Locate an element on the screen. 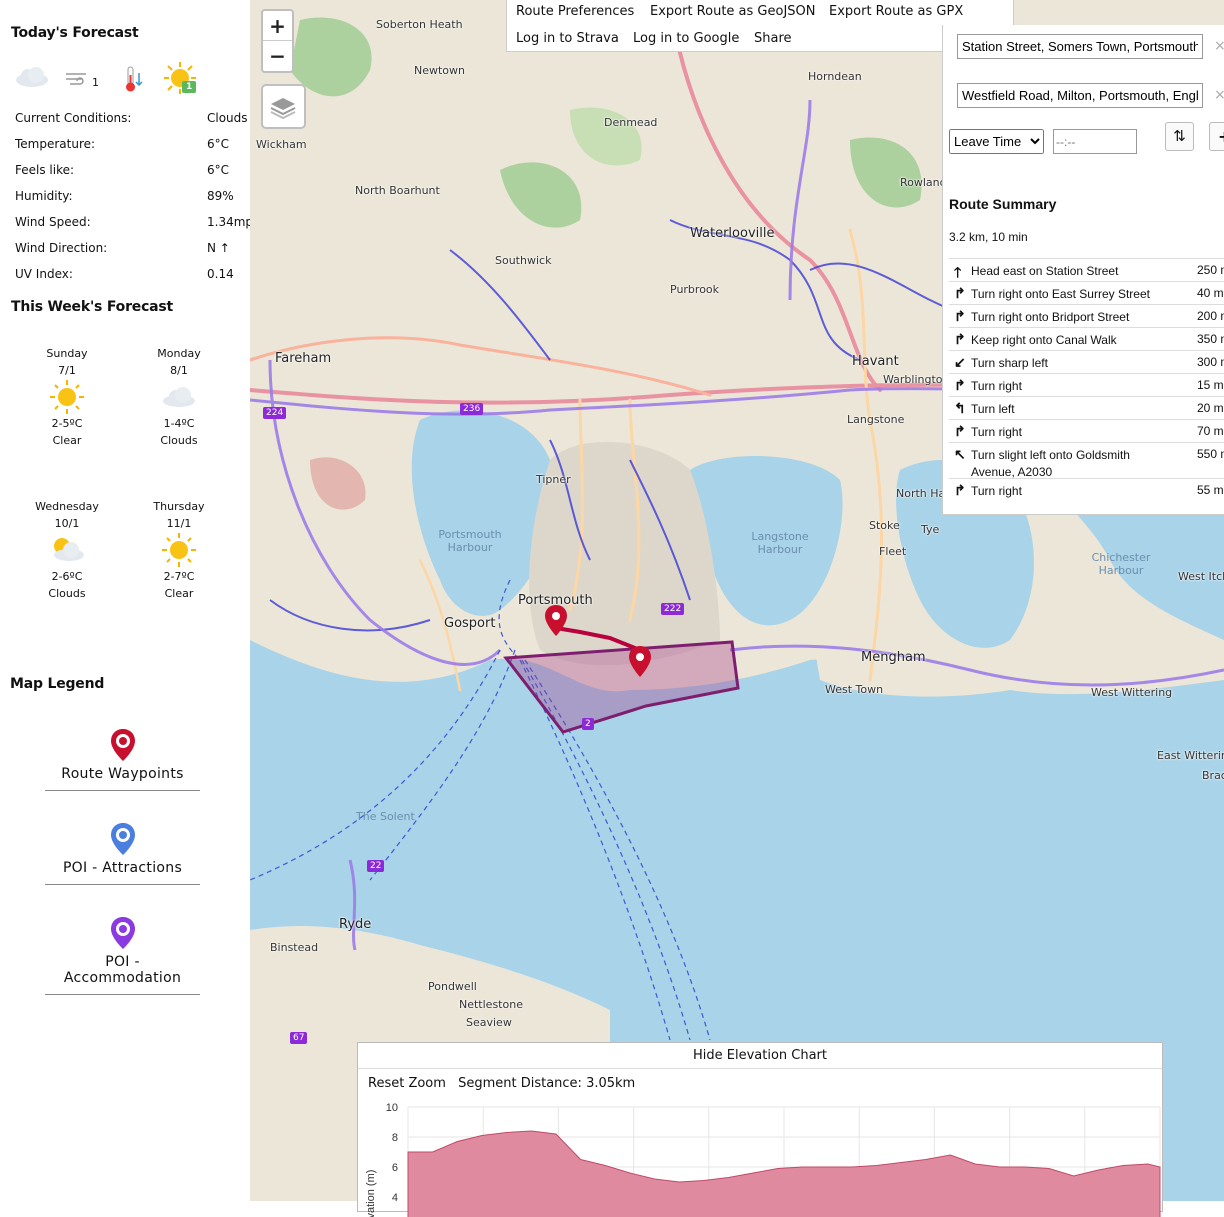  zoom-out-button: − is located at coordinates (277, 56).